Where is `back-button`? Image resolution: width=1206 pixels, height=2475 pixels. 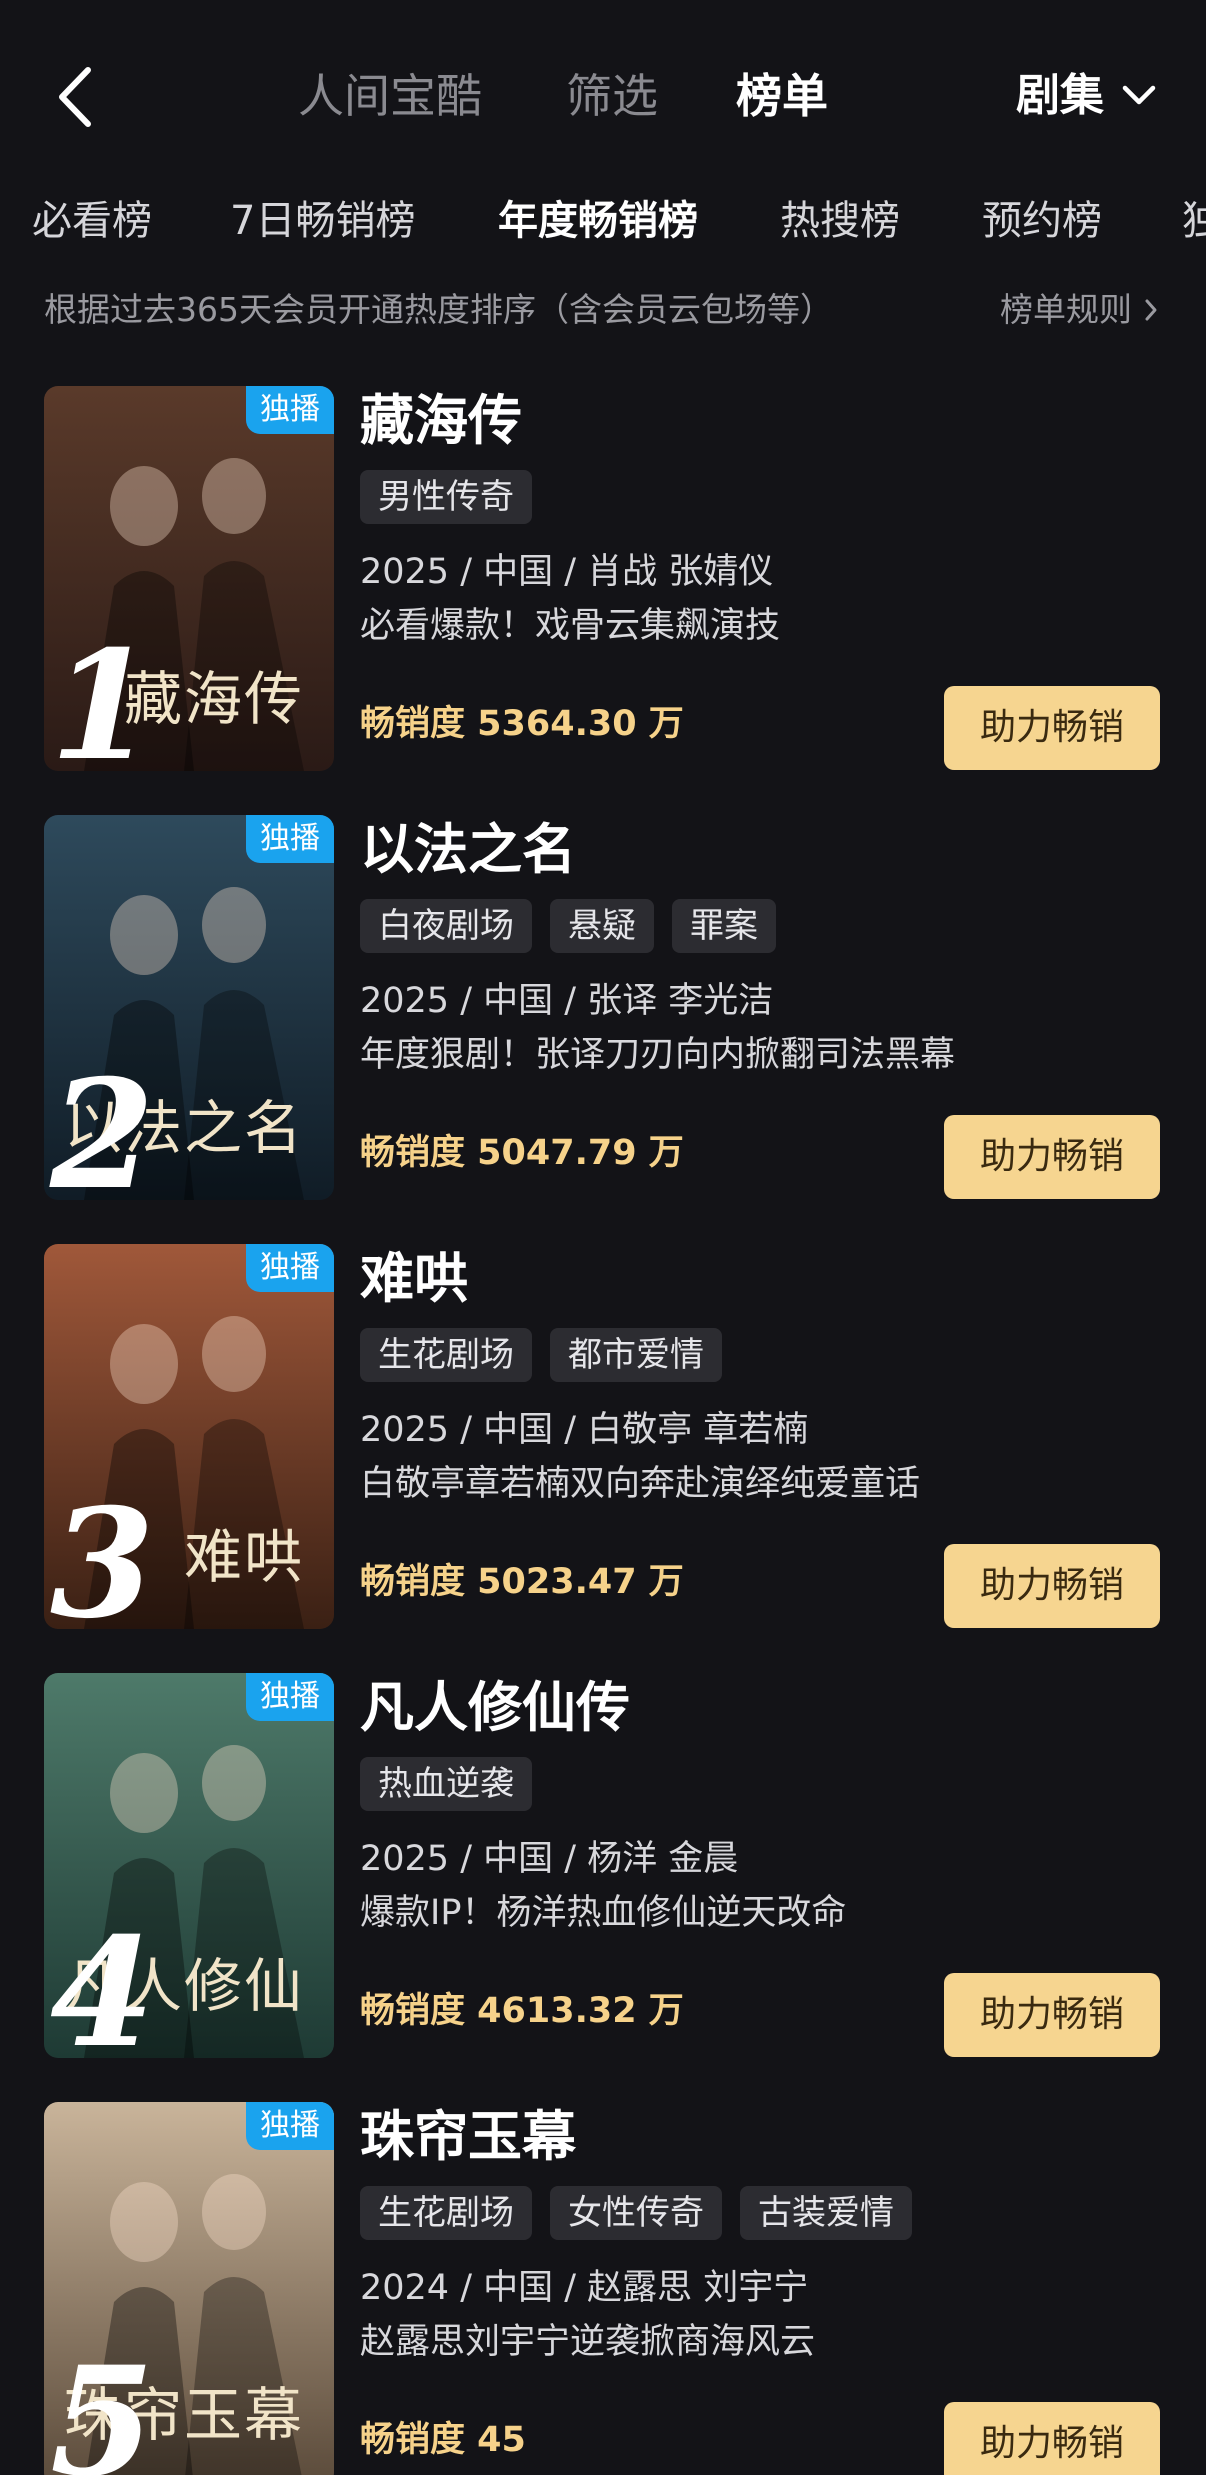 back-button is located at coordinates (77, 97).